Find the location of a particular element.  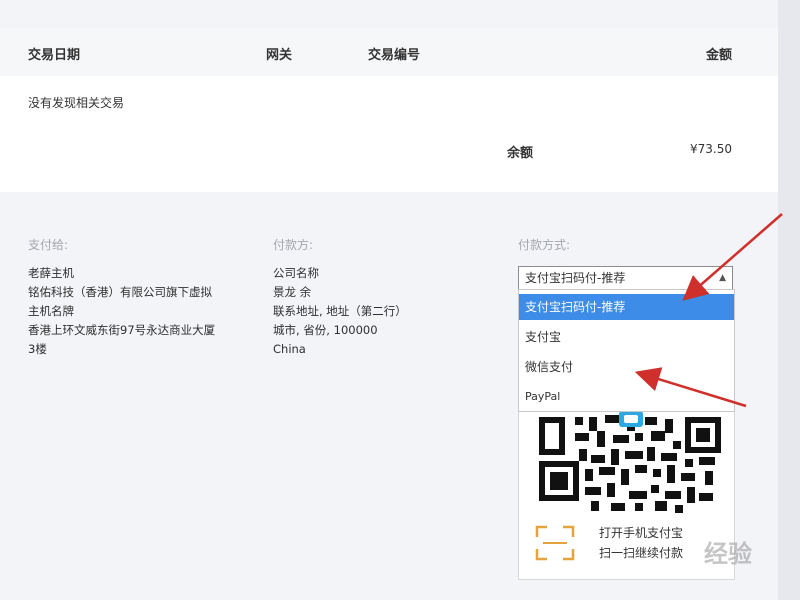

no-transactions-message: 没有发现相关交易 is located at coordinates (76, 103).